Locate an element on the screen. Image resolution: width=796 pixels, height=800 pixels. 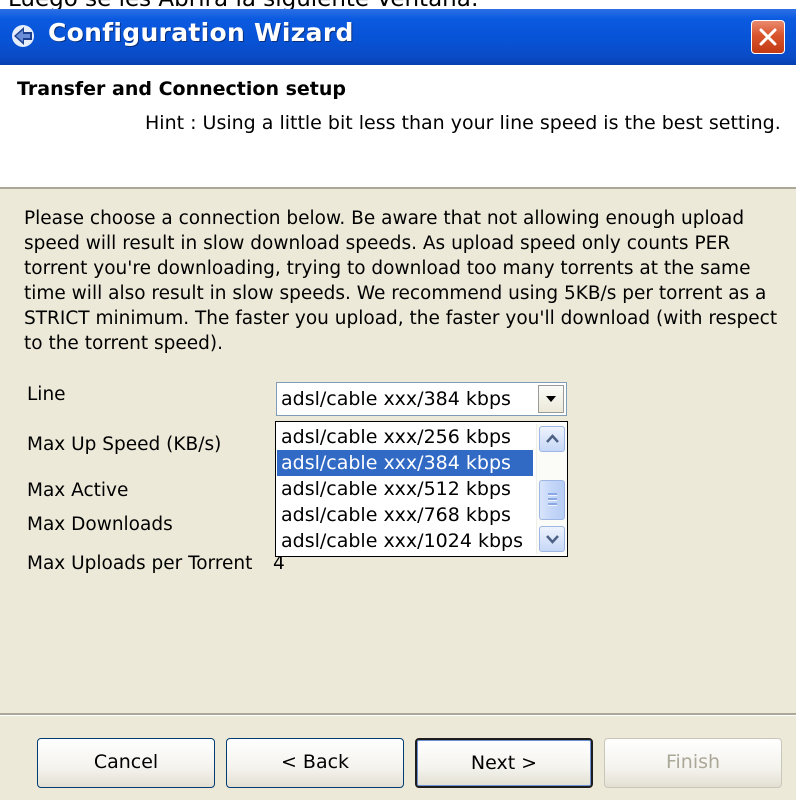
footer-divider is located at coordinates (398, 714).